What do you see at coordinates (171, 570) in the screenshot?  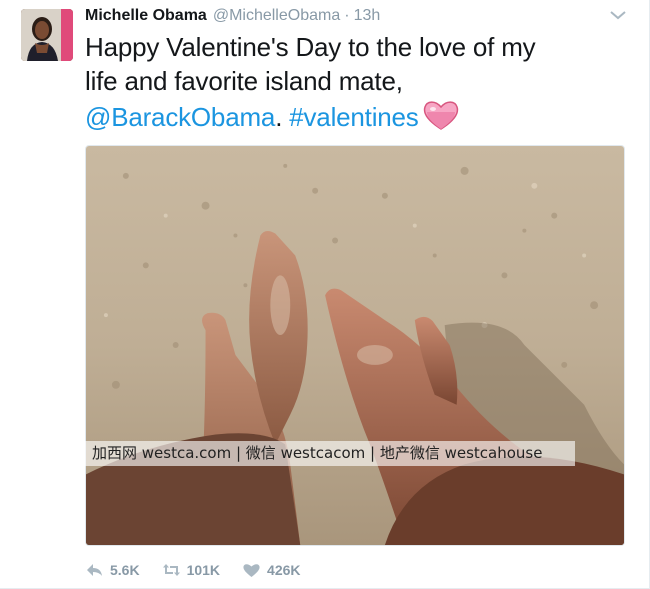 I see `retweet-icon` at bounding box center [171, 570].